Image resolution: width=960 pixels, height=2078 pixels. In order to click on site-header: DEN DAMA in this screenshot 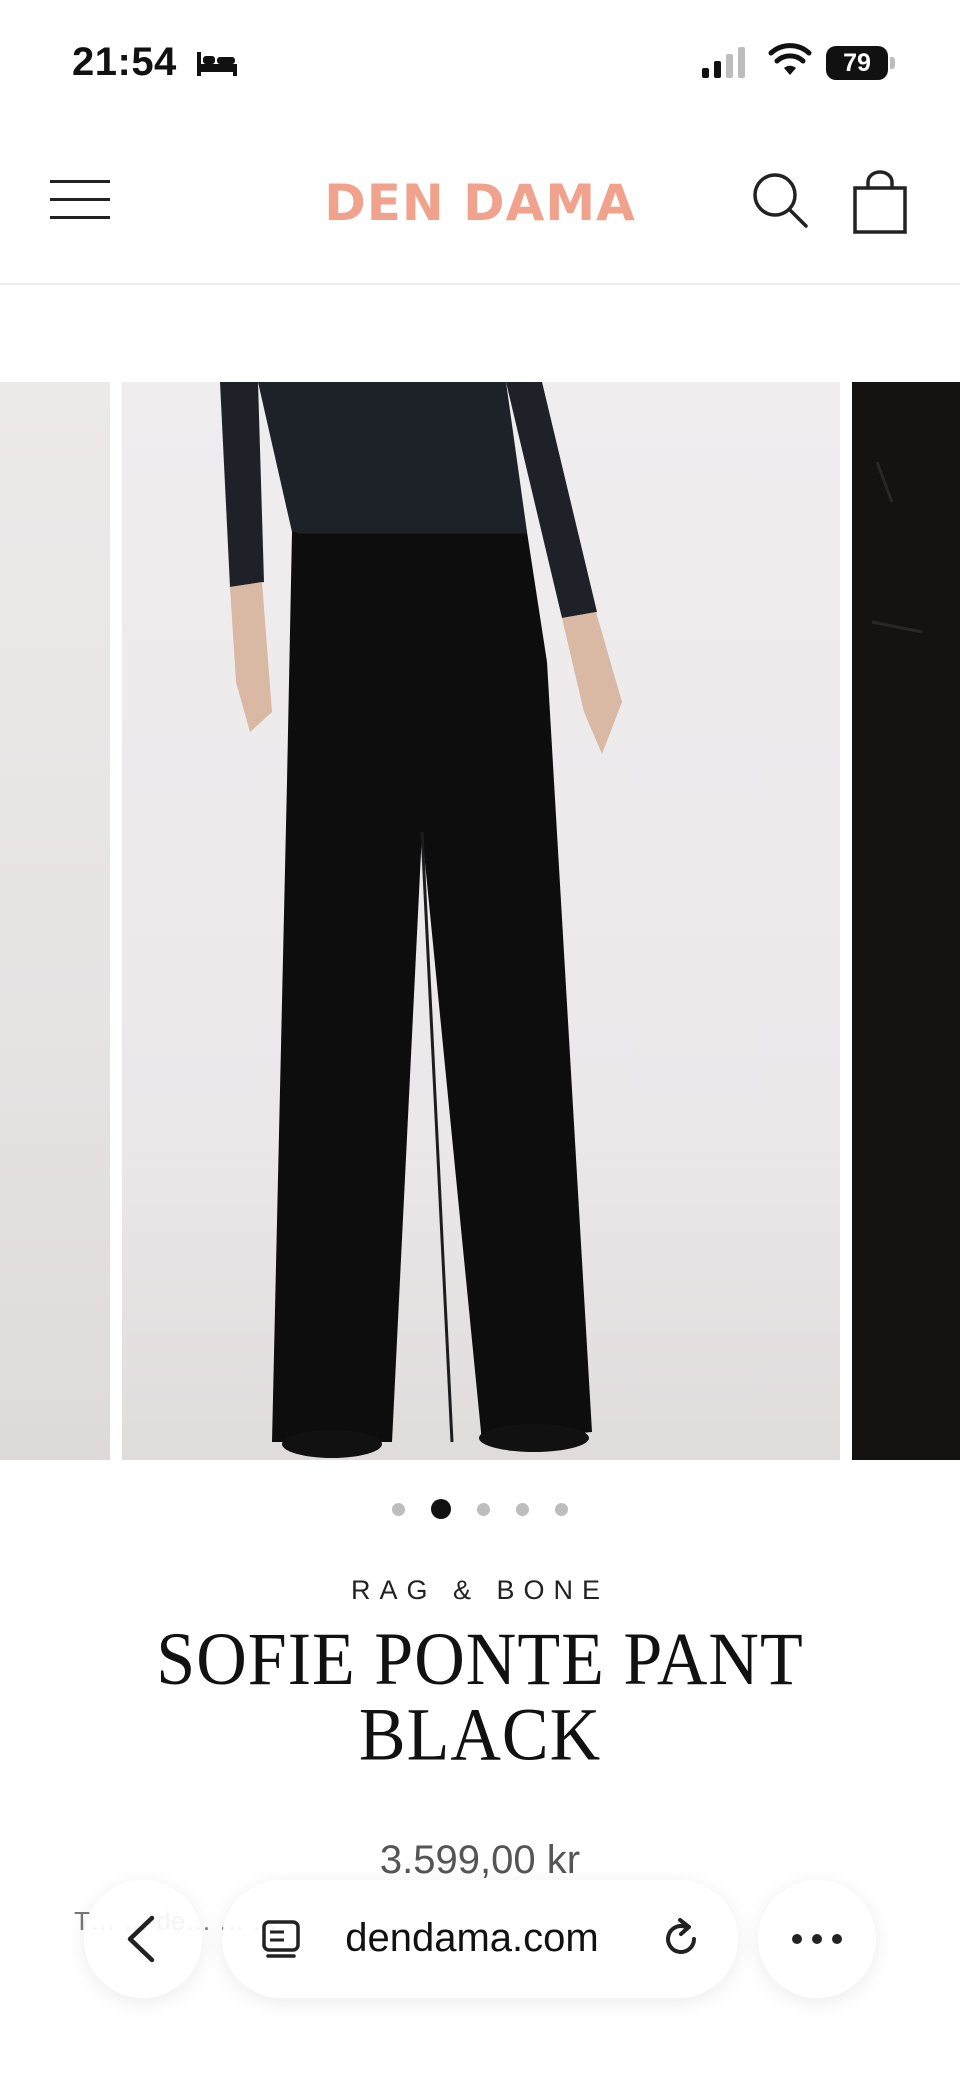, I will do `click(480, 212)`.